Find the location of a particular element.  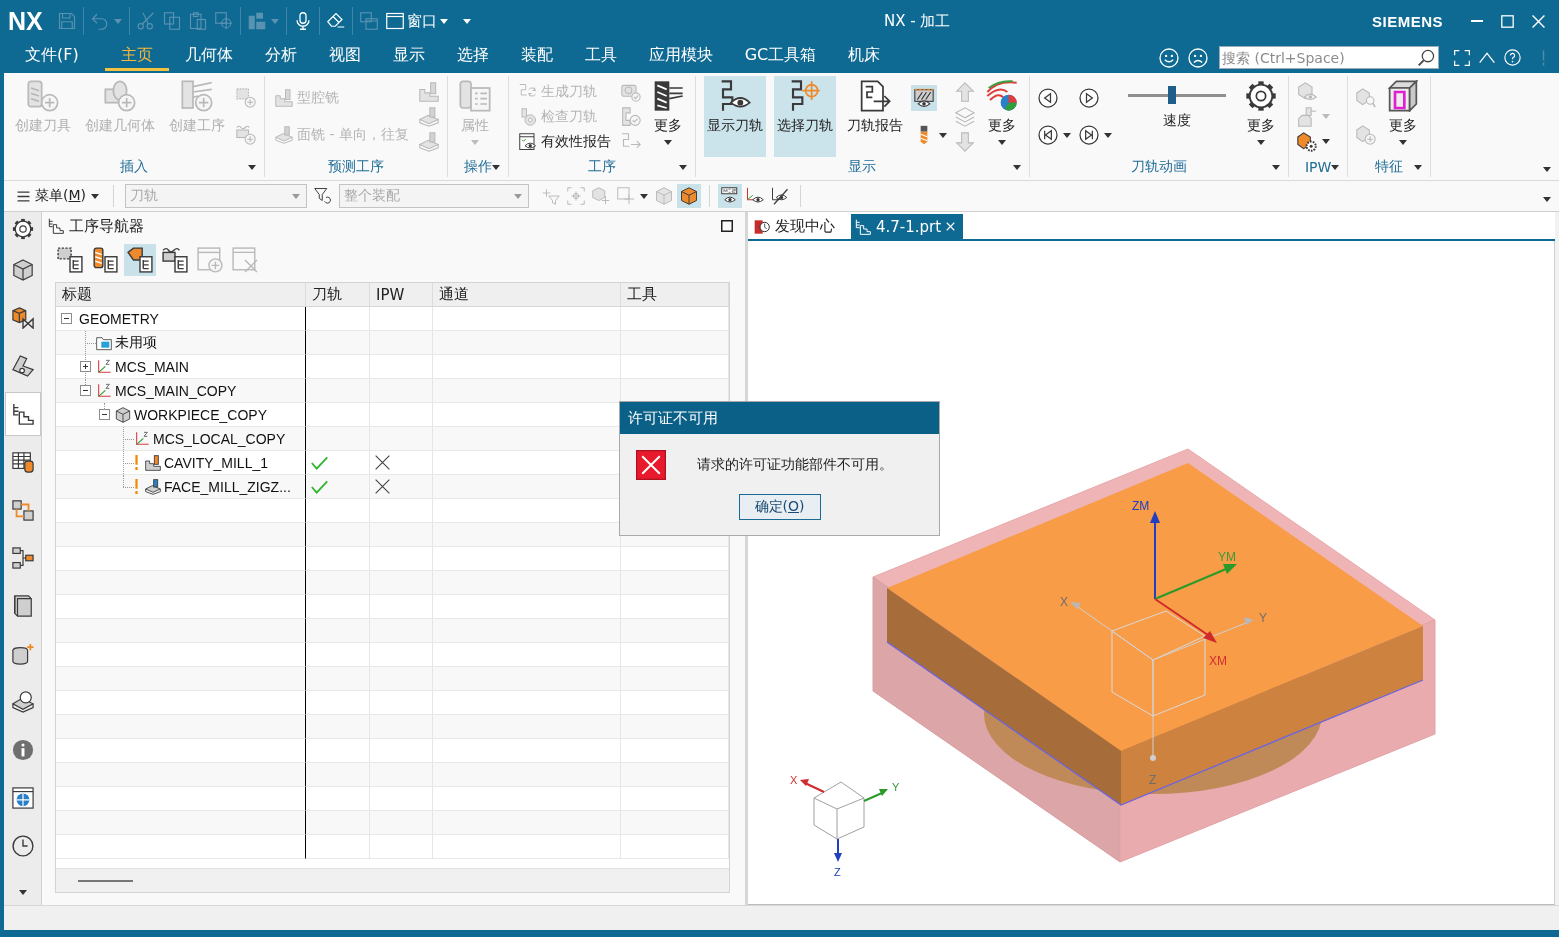

column-header: IPW is located at coordinates (401, 294).